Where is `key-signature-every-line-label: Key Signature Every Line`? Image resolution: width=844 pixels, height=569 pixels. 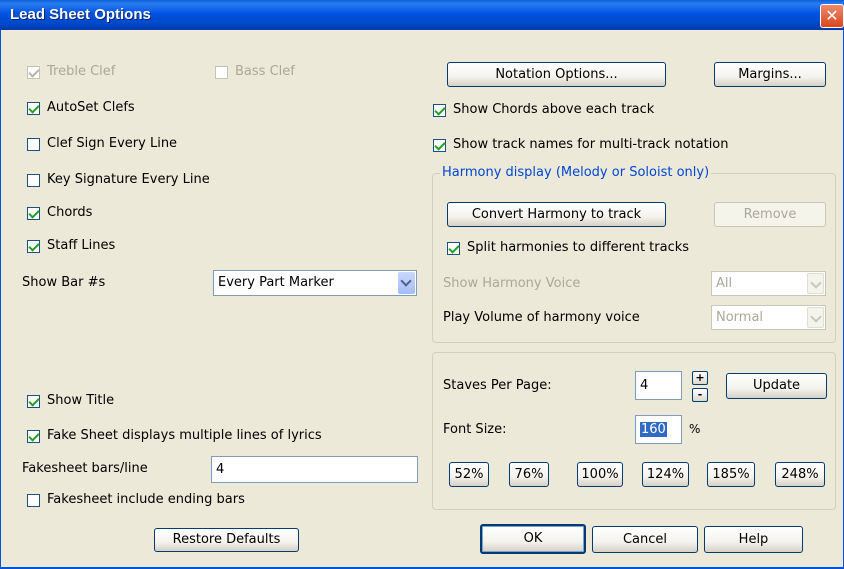
key-signature-every-line-label: Key Signature Every Line is located at coordinates (128, 179).